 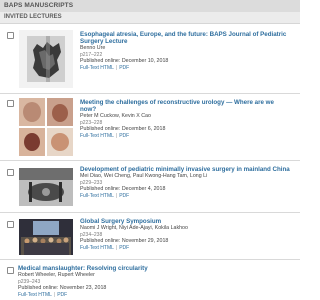 I want to click on article-published-date: Published online: December 6, 2018, so click(x=123, y=129).